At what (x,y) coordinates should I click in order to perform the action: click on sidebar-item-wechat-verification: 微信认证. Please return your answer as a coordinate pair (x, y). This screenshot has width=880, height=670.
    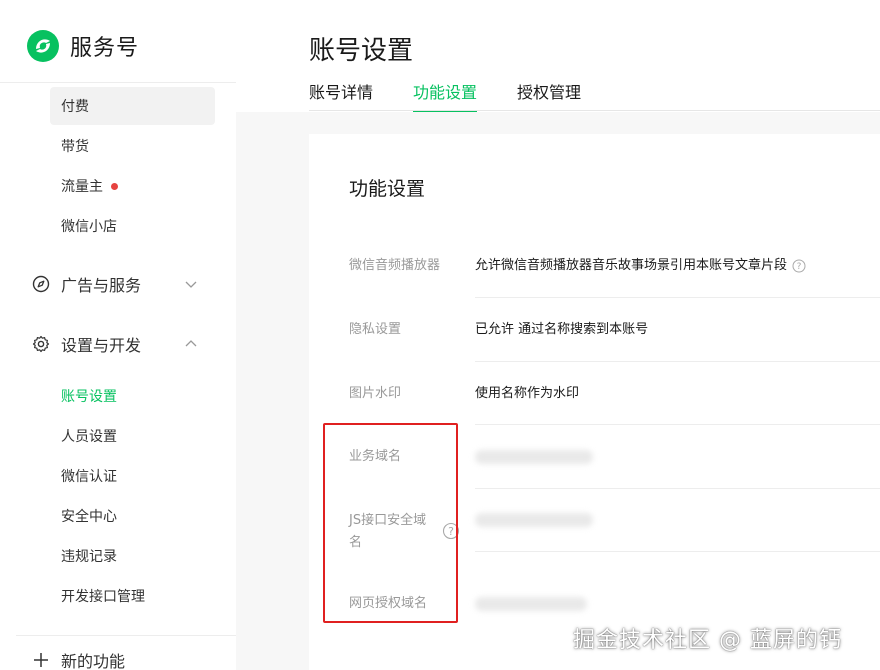
    Looking at the image, I should click on (132, 476).